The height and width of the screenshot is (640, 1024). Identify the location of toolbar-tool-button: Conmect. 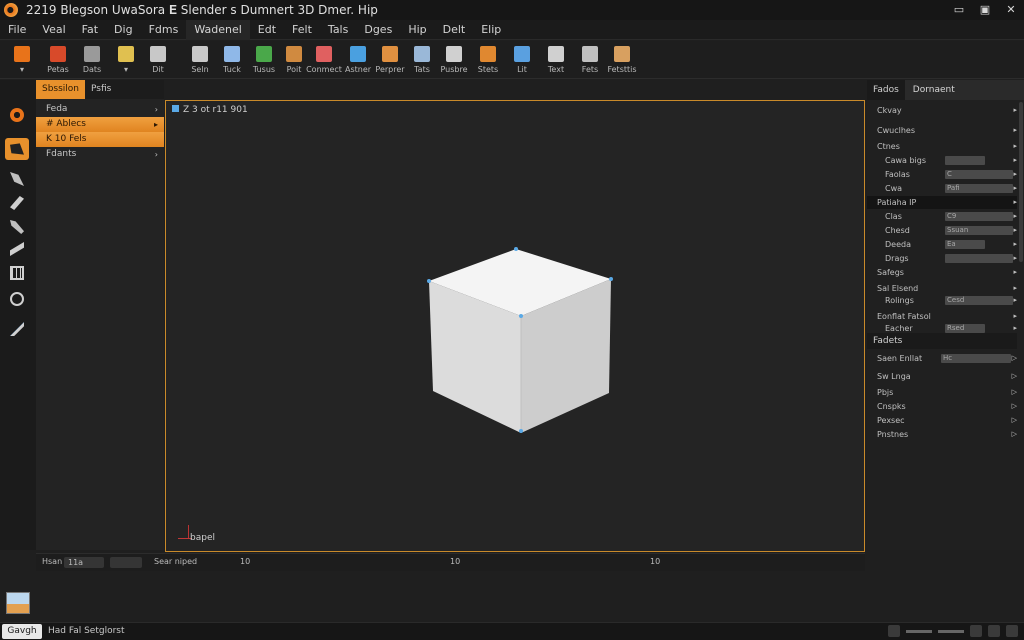
(324, 61).